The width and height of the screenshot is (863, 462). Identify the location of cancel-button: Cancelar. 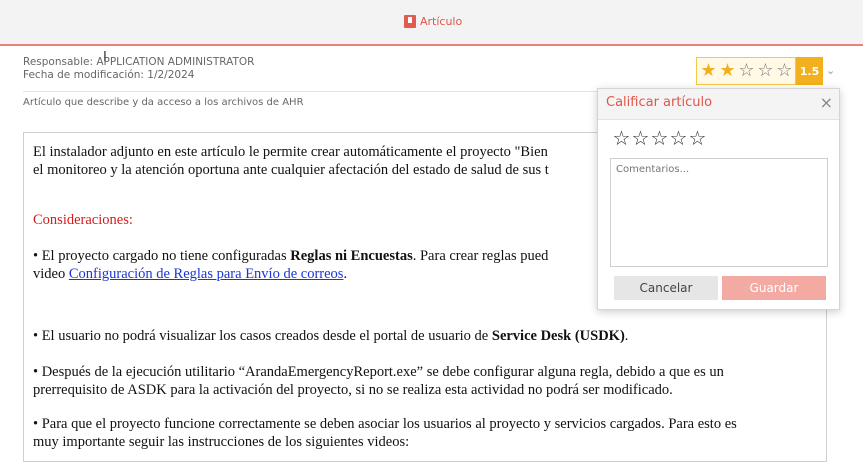
(666, 288).